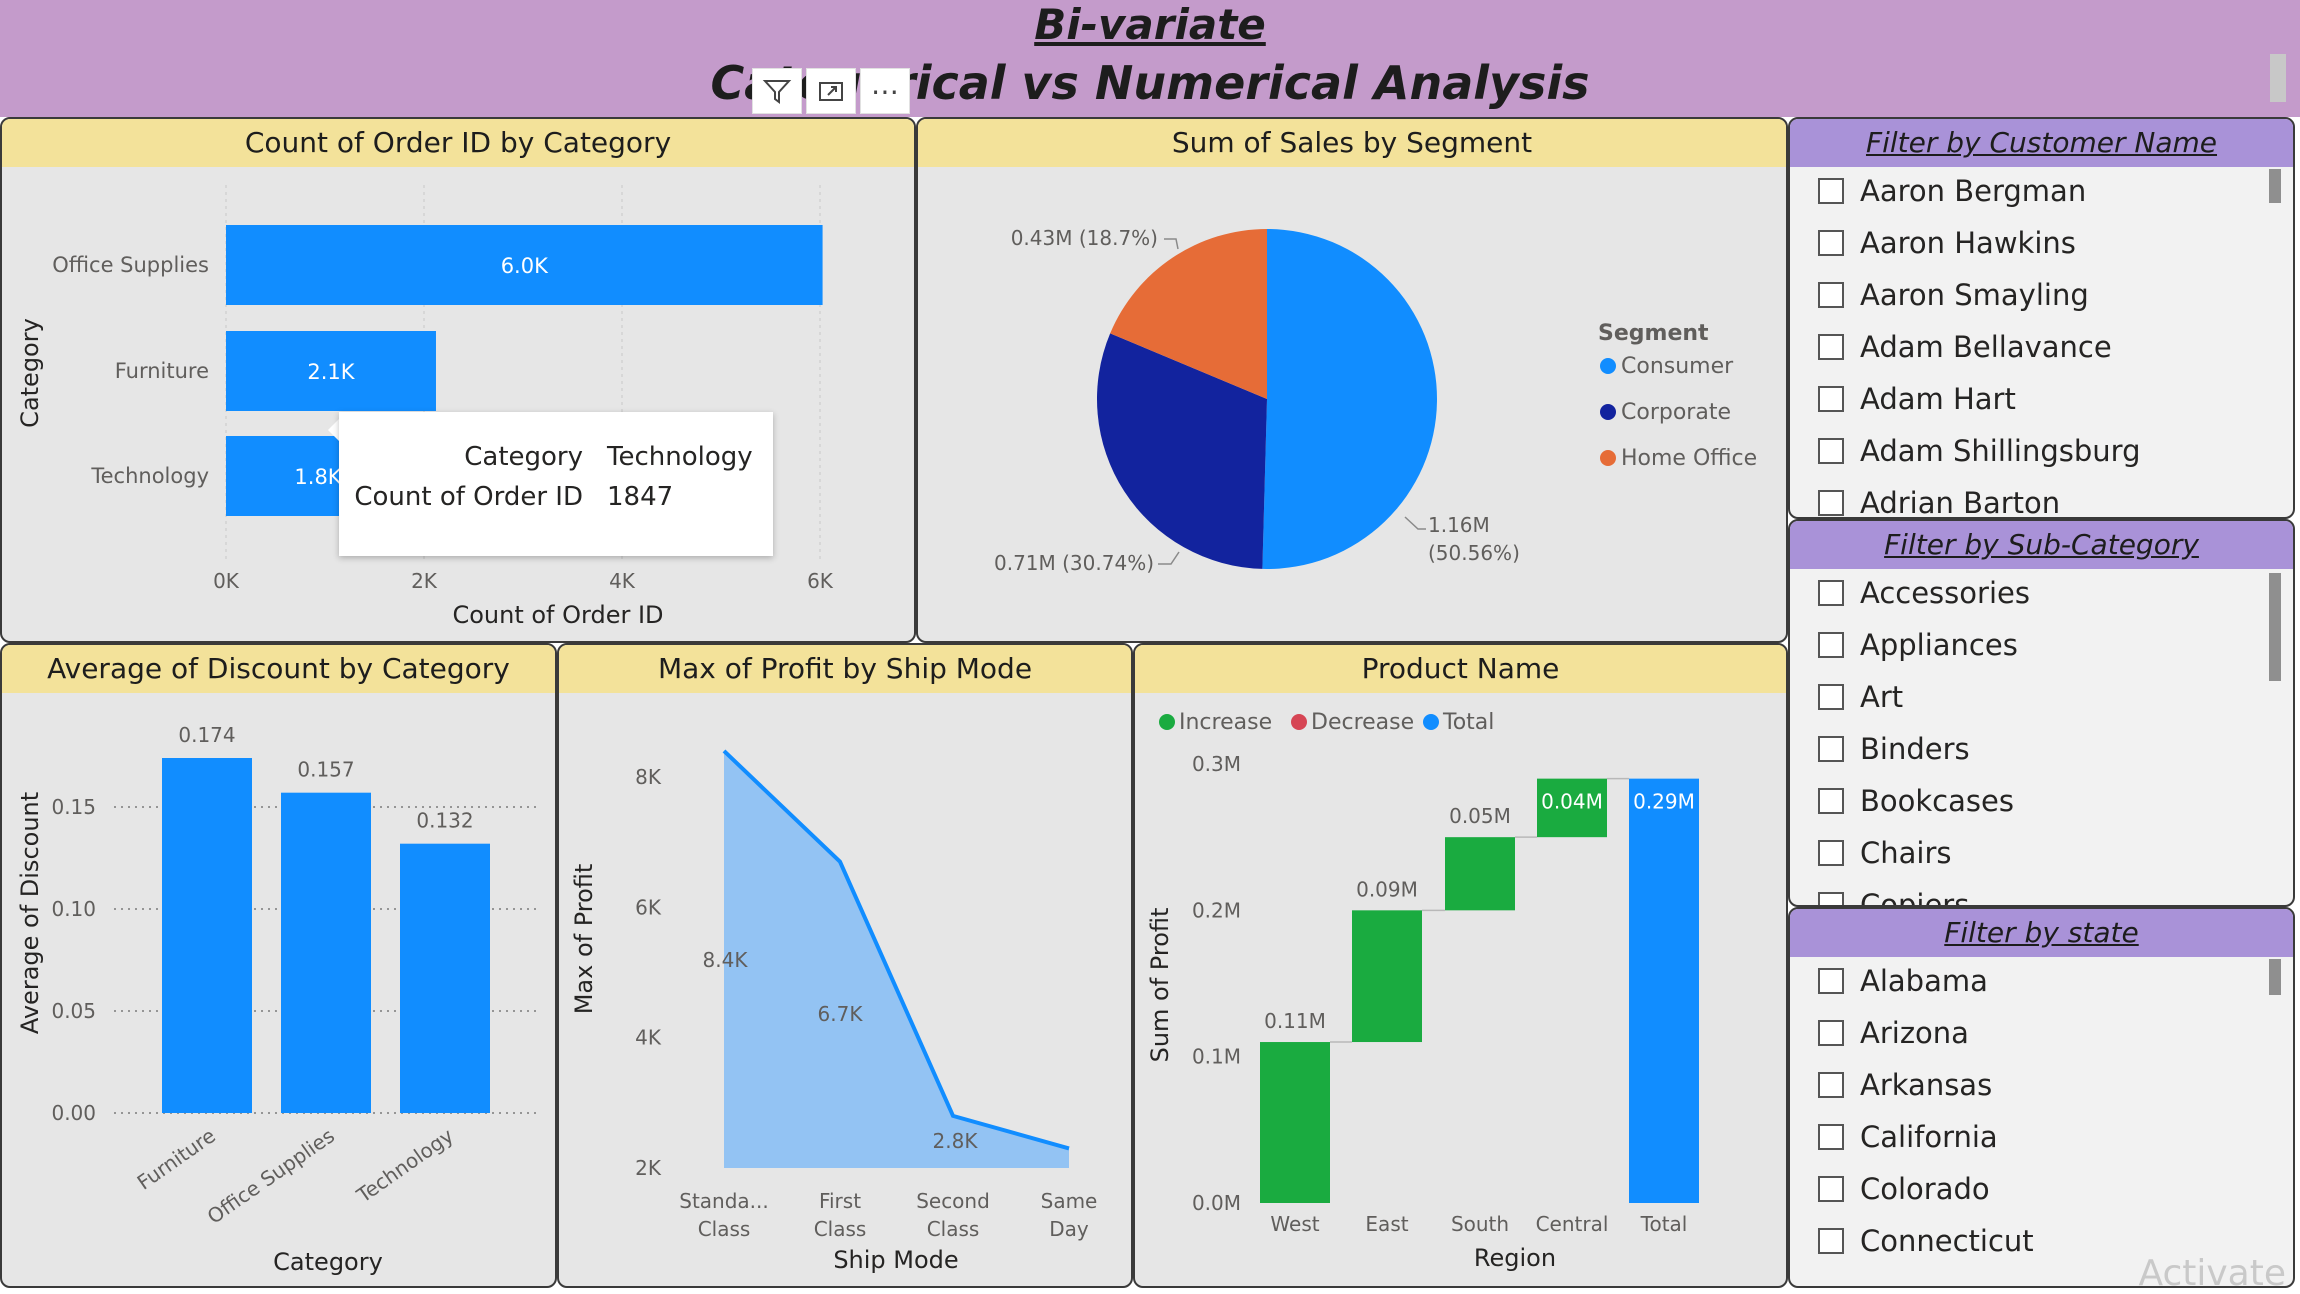  What do you see at coordinates (1906, 853) in the screenshot?
I see `slicer-item-label: Chairs` at bounding box center [1906, 853].